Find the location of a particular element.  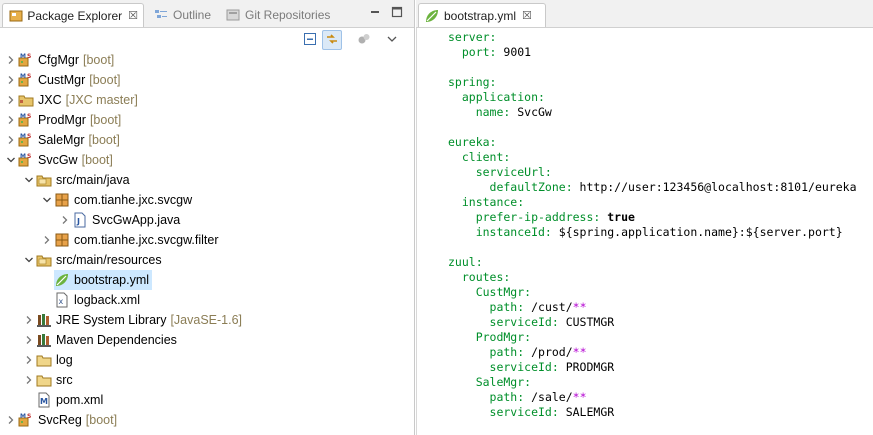

tree-item: M S ProdMgr [boot] is located at coordinates (207, 120).